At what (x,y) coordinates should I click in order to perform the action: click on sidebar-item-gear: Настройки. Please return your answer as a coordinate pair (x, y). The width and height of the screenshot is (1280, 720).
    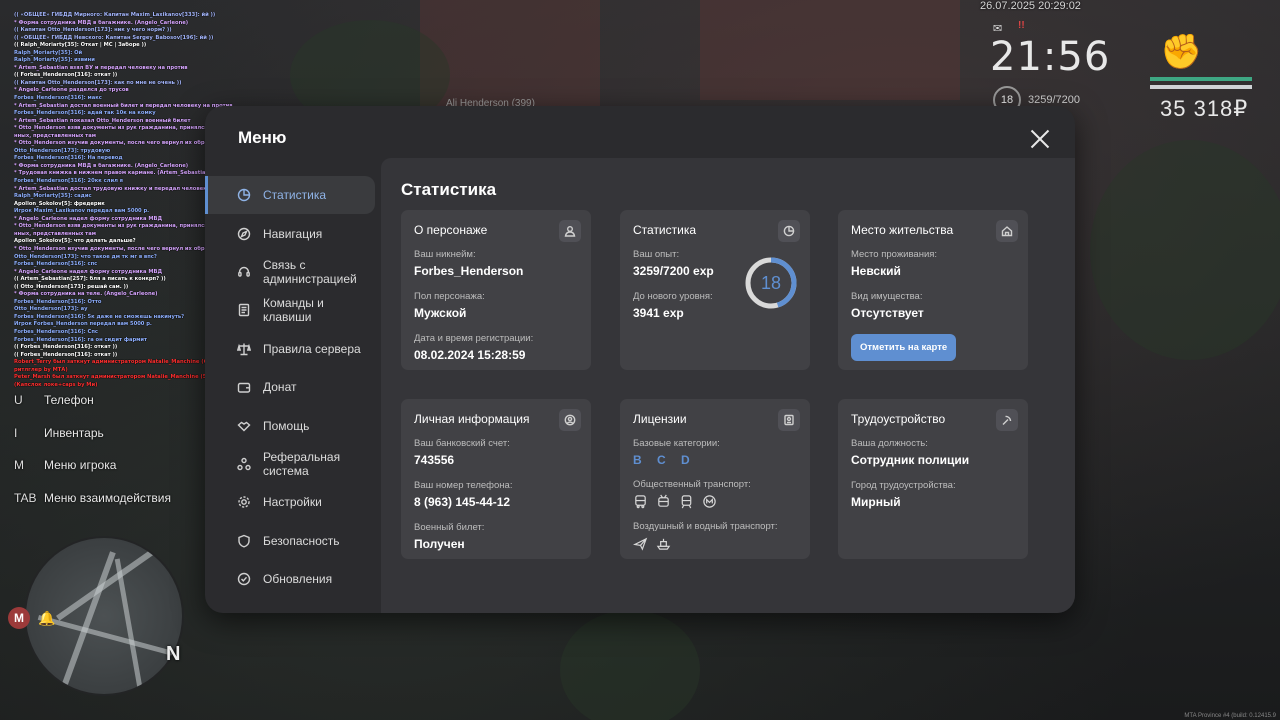
    Looking at the image, I should click on (293, 502).